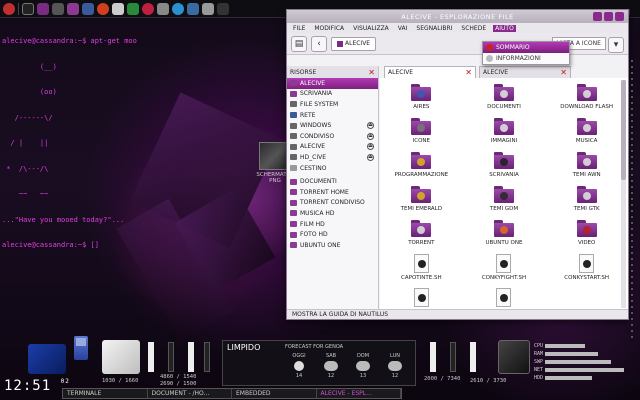  Describe the element at coordinates (421, 209) in the screenshot. I see `file-item-label: TEMI EMERALD` at that location.